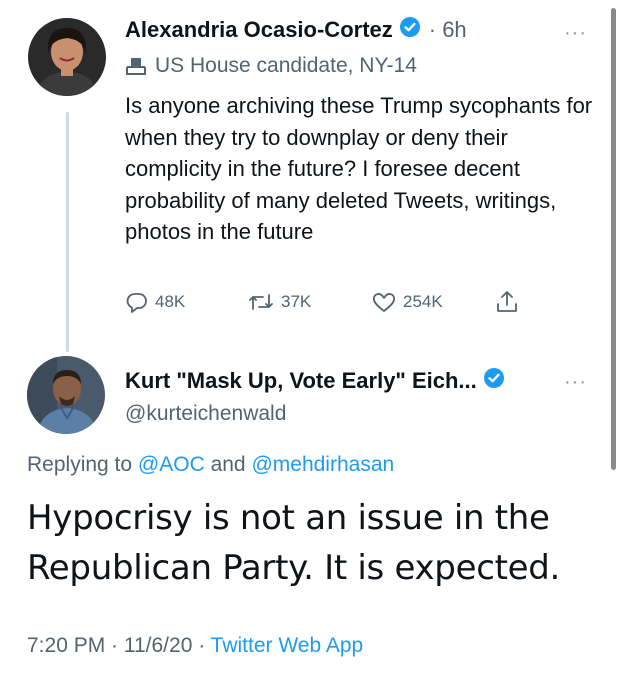 This screenshot has width=620, height=680. I want to click on replying-and: and, so click(228, 464).